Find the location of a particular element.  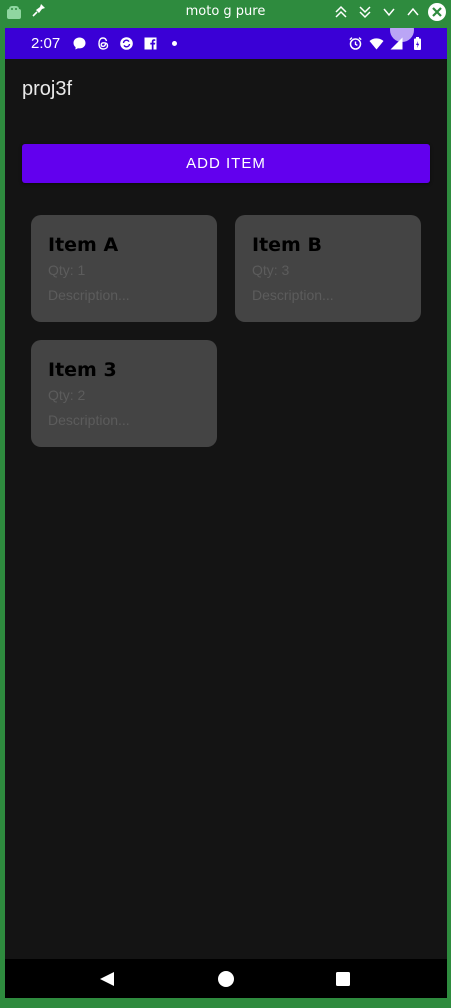

facebook-icon is located at coordinates (150, 43).